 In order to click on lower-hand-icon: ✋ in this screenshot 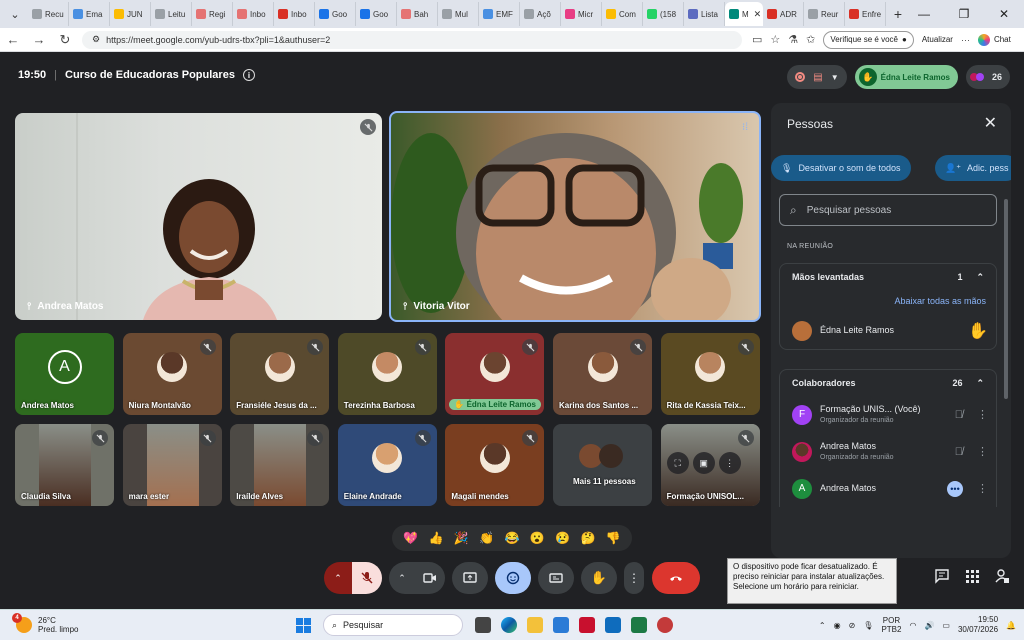, I will do `click(978, 331)`.